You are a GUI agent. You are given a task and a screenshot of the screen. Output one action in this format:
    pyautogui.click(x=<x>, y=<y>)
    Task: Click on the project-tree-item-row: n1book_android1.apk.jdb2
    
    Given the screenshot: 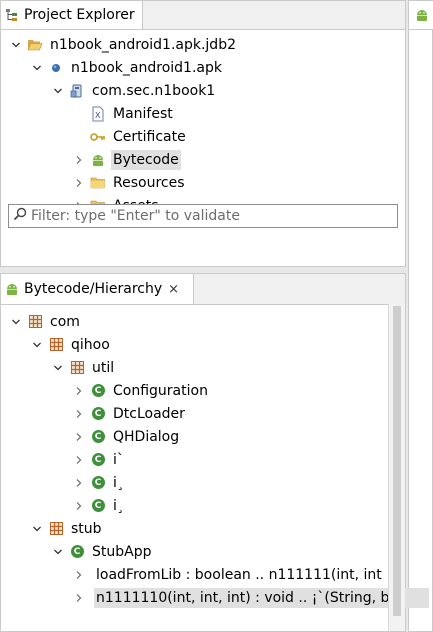 What is the action you would take?
    pyautogui.click(x=123, y=44)
    